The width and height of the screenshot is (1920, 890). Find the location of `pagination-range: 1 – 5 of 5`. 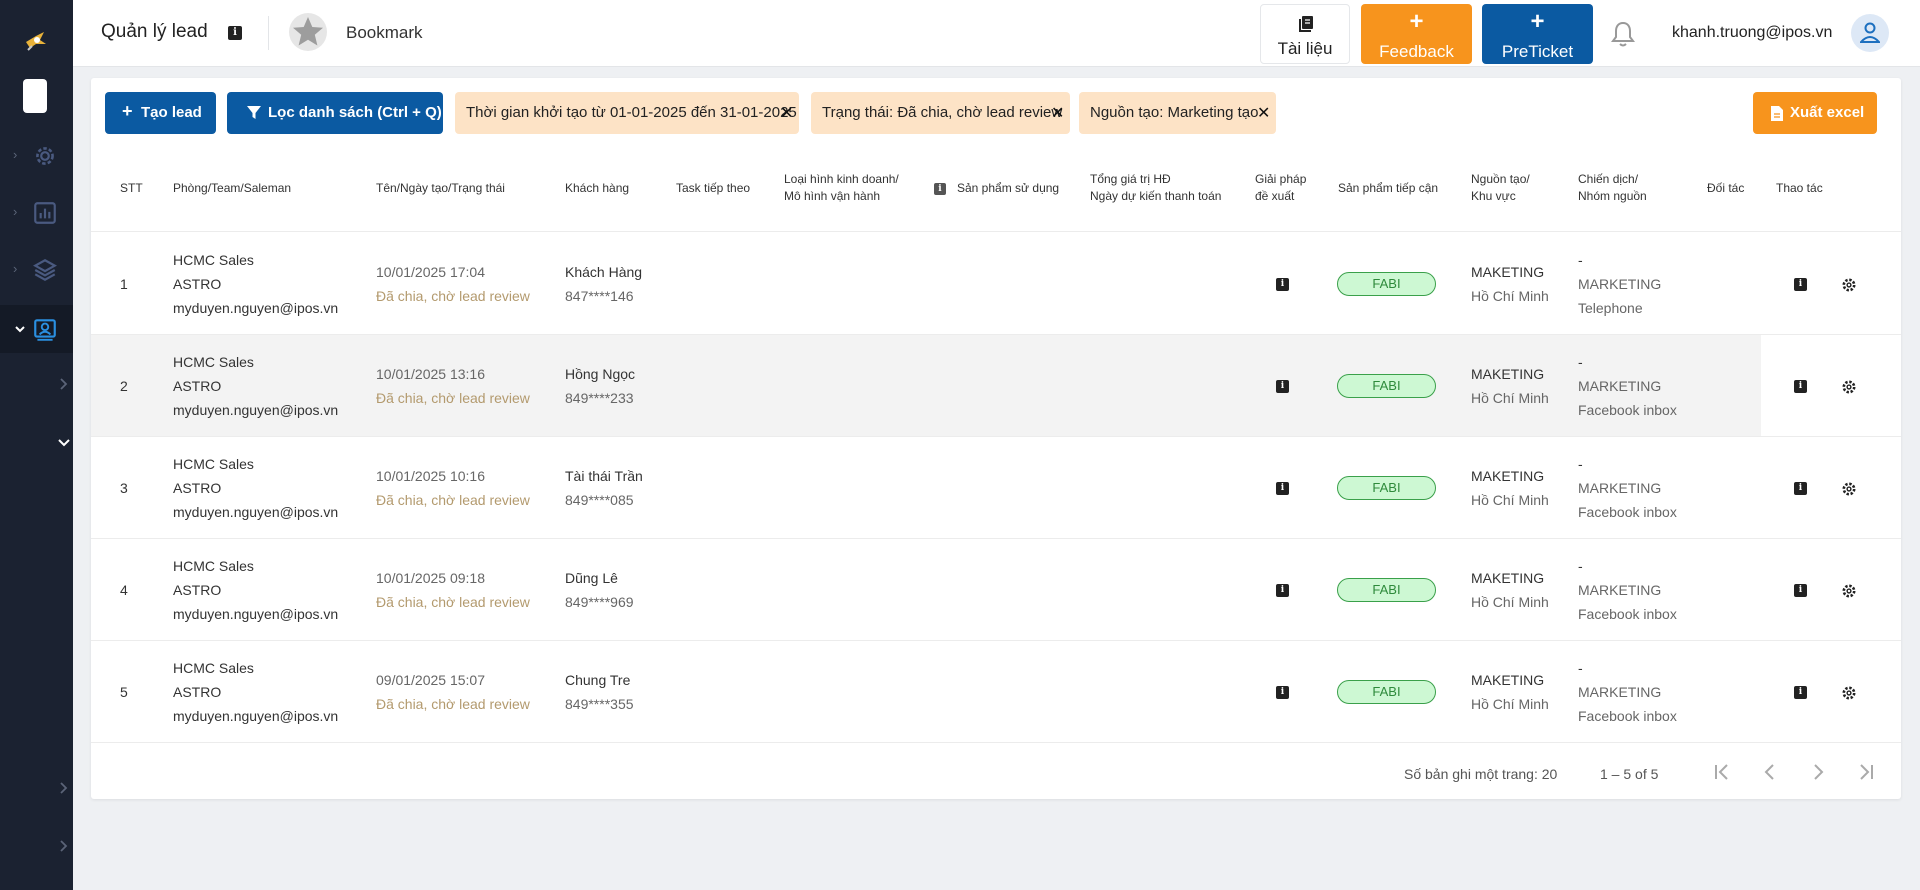

pagination-range: 1 – 5 of 5 is located at coordinates (1629, 774).